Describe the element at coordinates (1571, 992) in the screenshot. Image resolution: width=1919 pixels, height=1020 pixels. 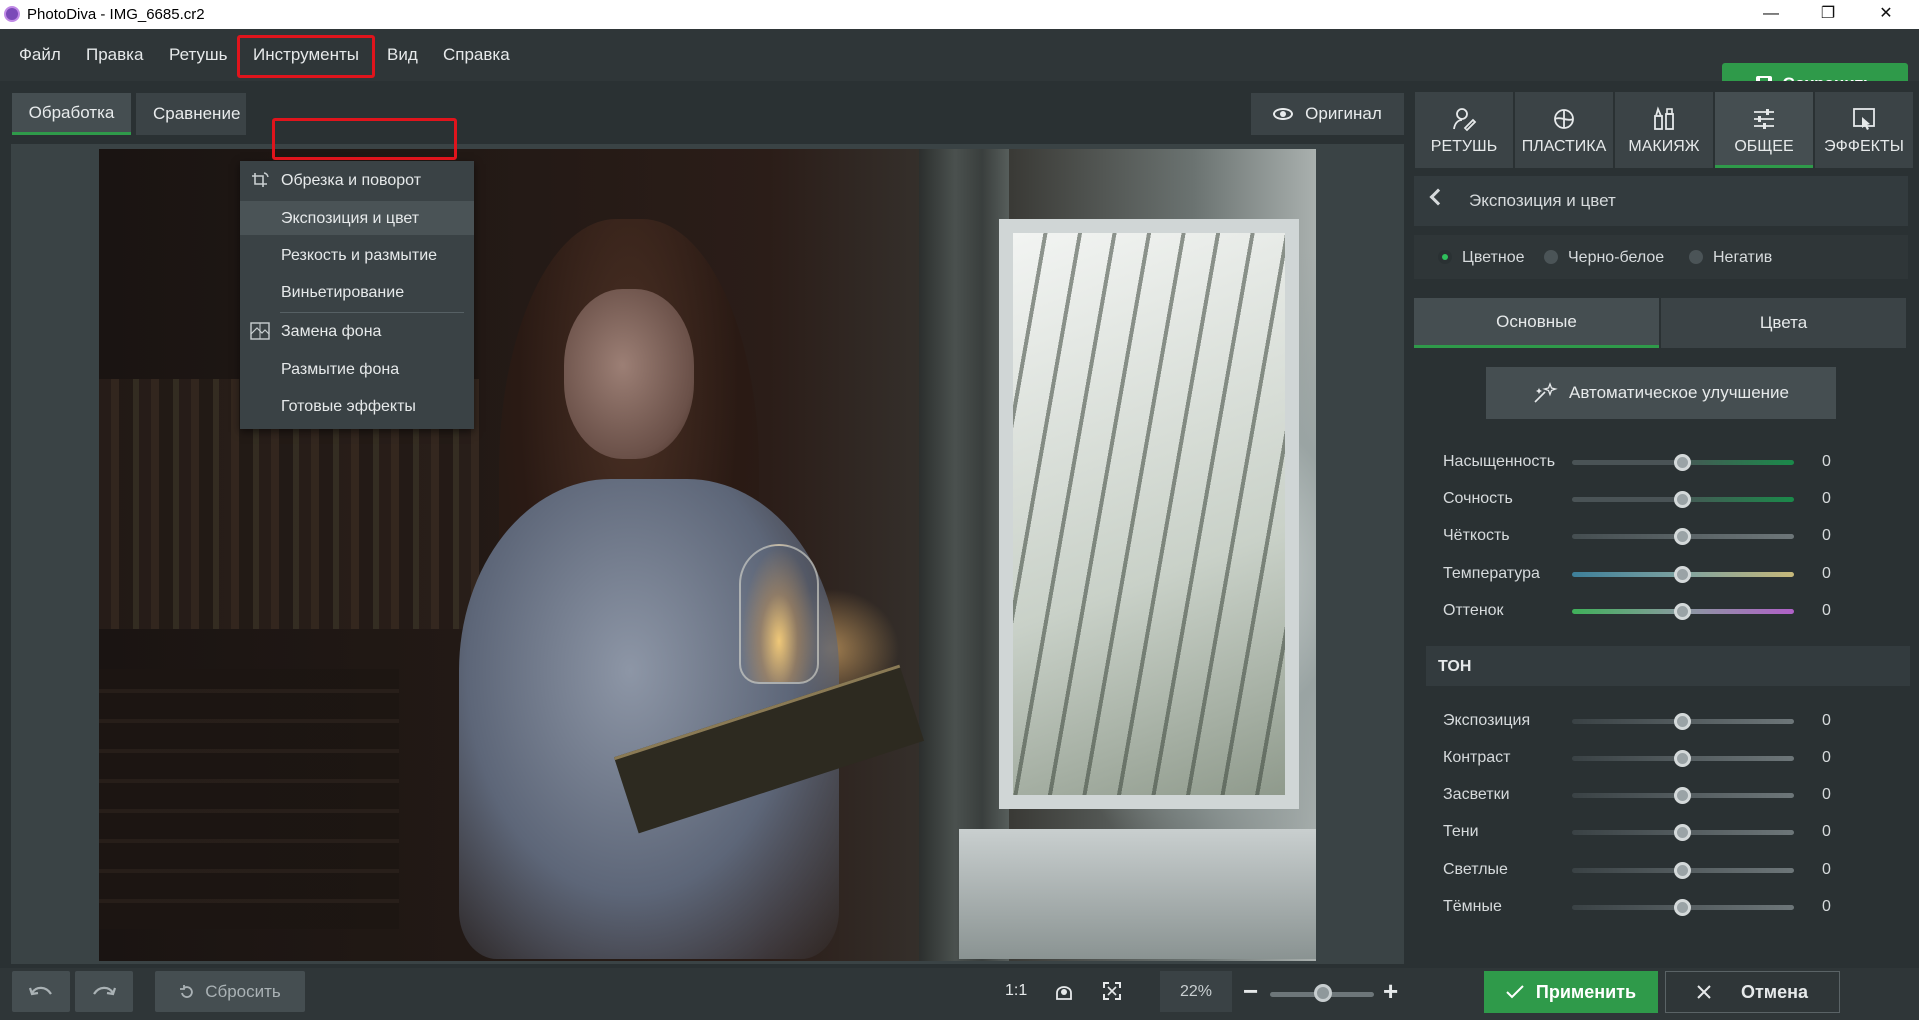
I see `apply-button: Применить` at that location.